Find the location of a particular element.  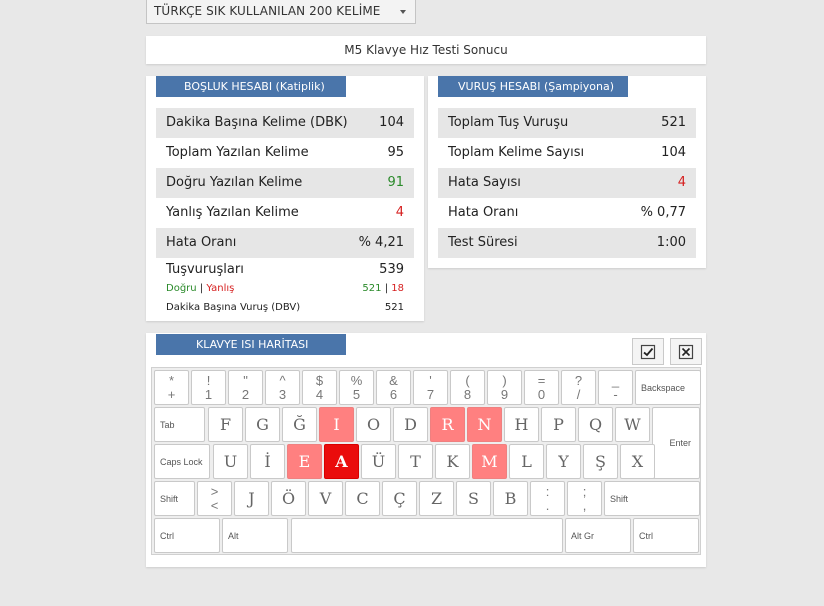

key-key: ;, is located at coordinates (584, 498).